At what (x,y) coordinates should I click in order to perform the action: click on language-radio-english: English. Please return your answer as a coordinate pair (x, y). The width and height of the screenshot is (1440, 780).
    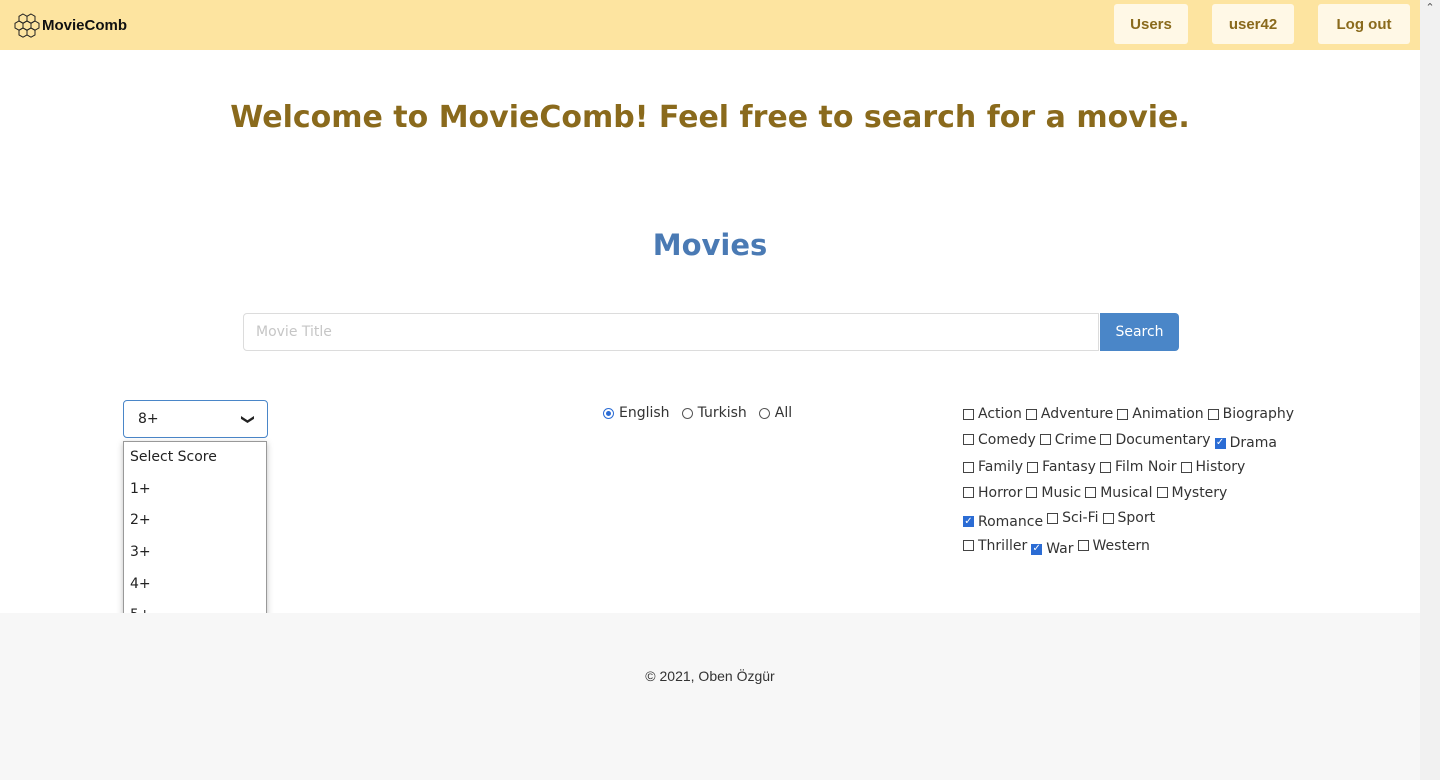
    Looking at the image, I should click on (636, 413).